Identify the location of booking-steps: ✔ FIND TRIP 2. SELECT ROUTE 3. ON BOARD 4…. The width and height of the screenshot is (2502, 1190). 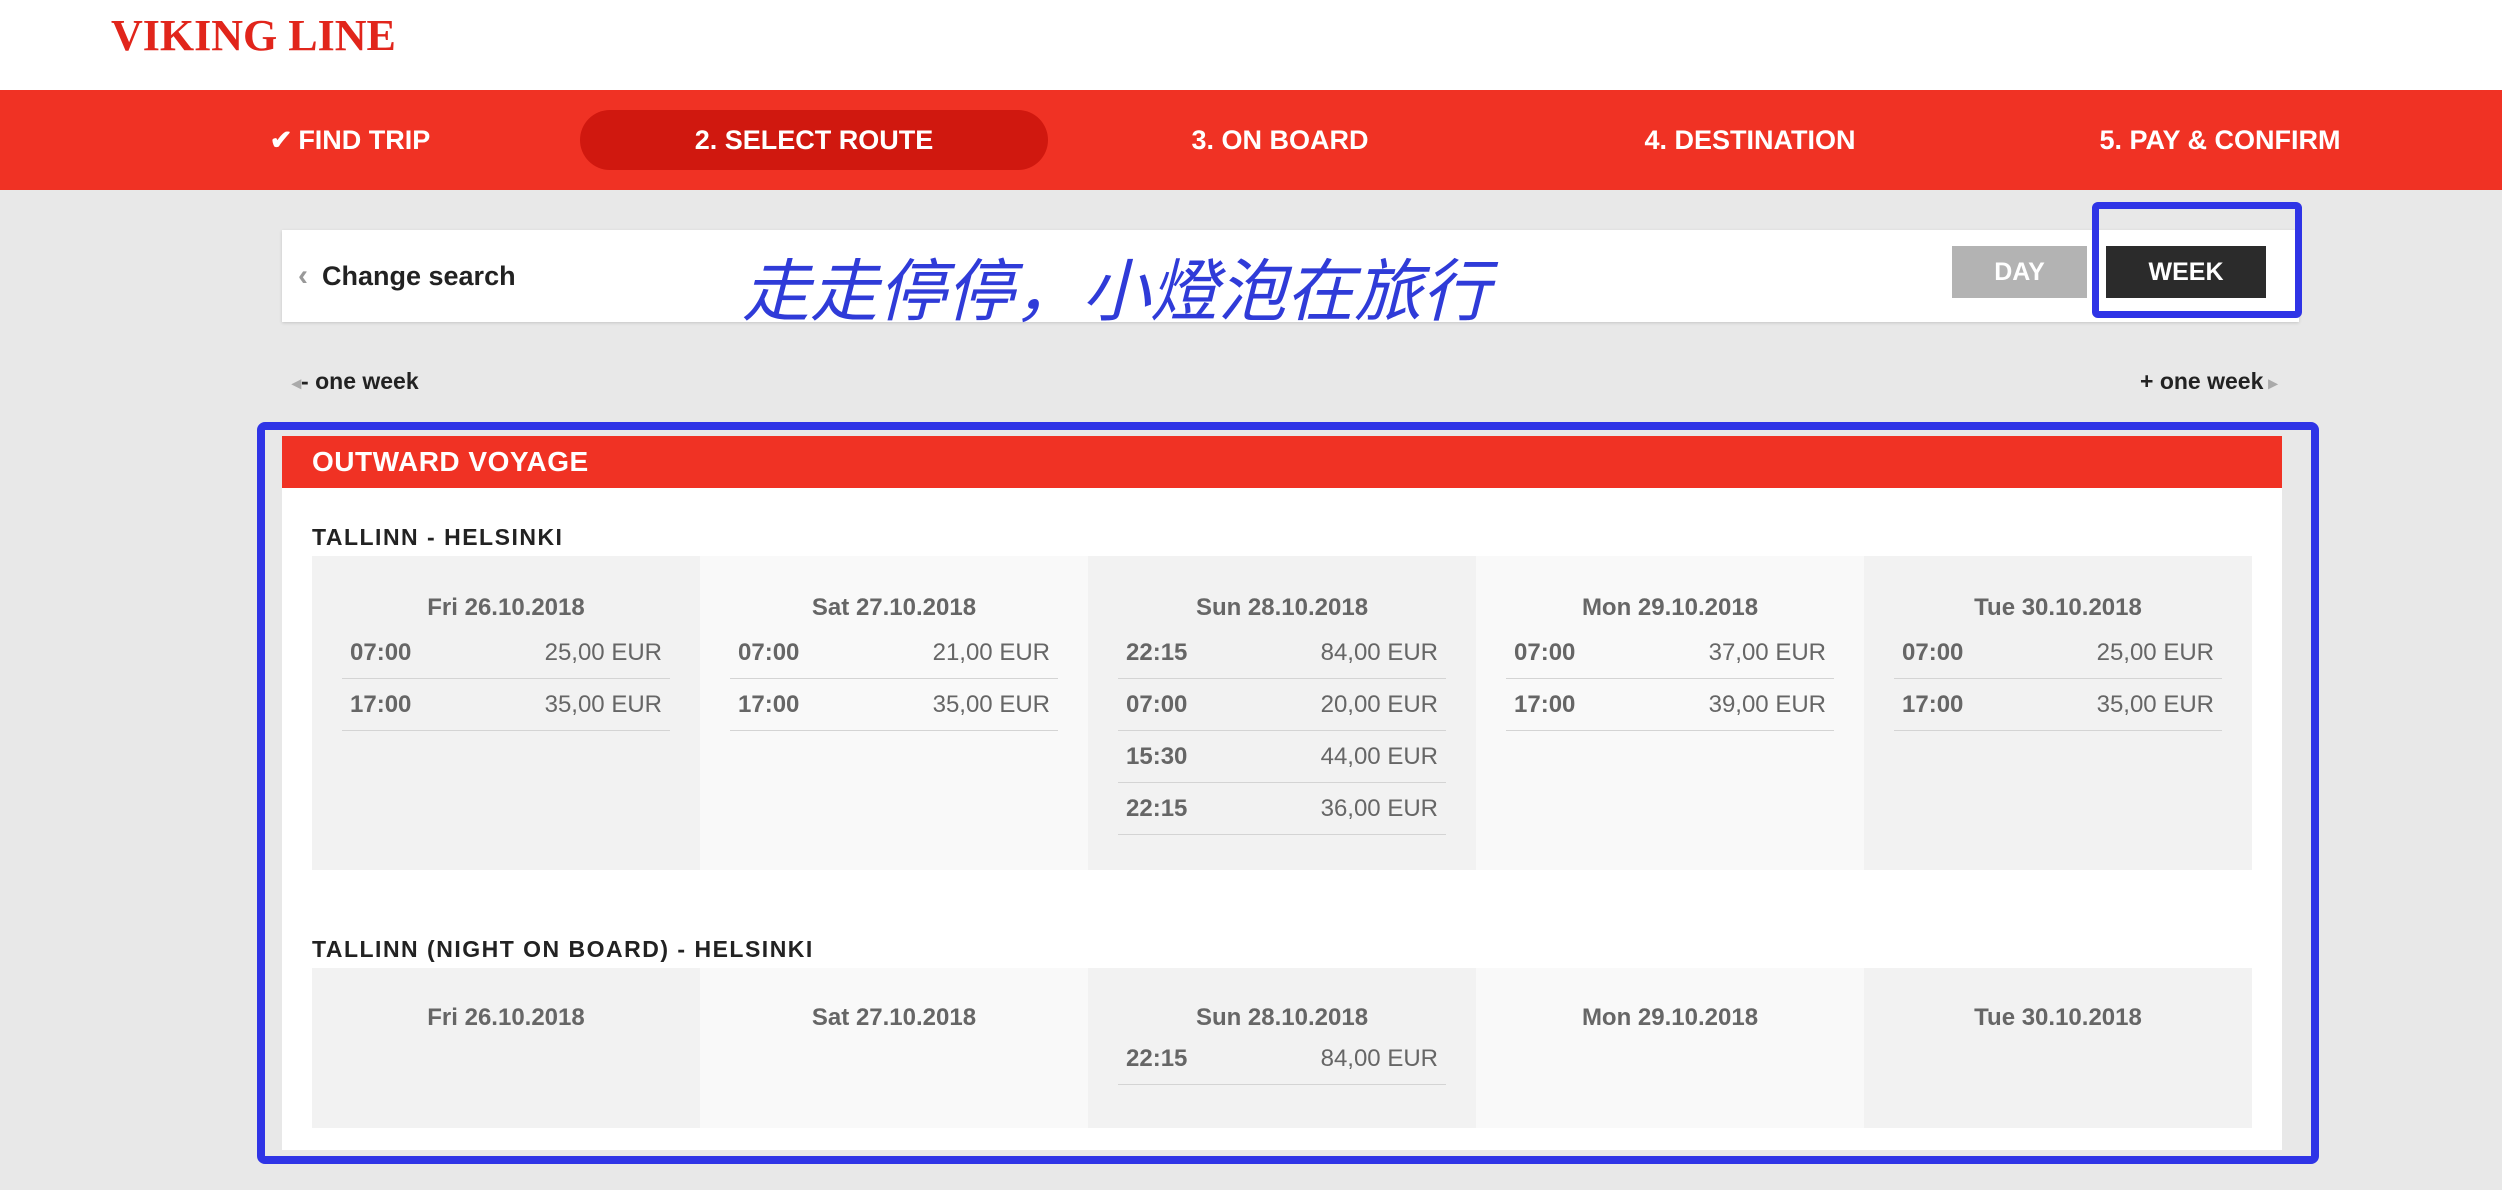
(1251, 140).